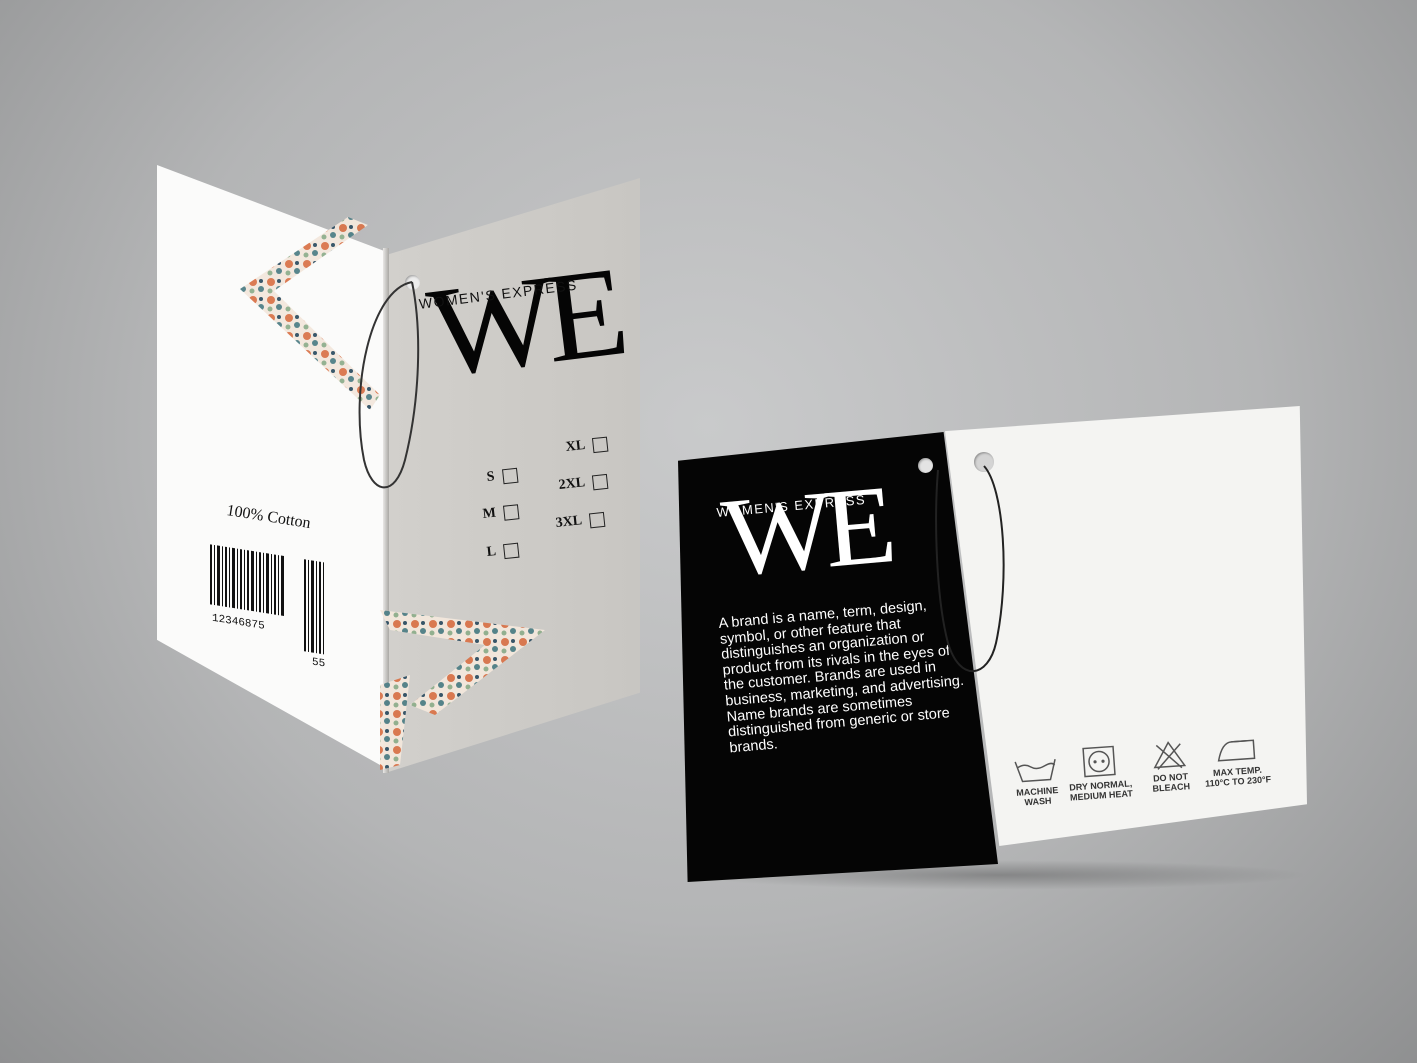  What do you see at coordinates (489, 513) in the screenshot?
I see `size-label: M` at bounding box center [489, 513].